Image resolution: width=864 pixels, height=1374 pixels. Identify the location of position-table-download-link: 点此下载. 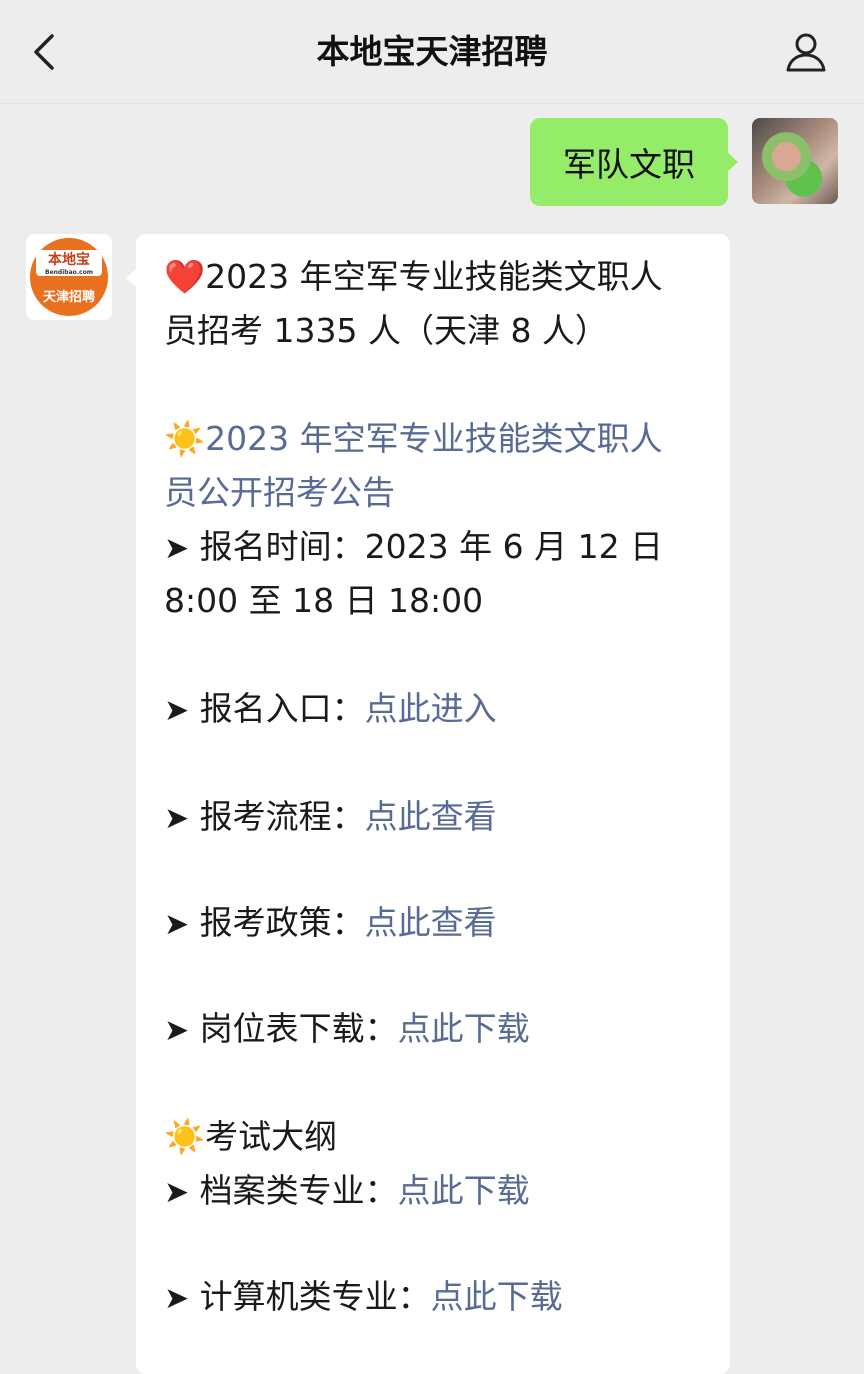
(464, 1028).